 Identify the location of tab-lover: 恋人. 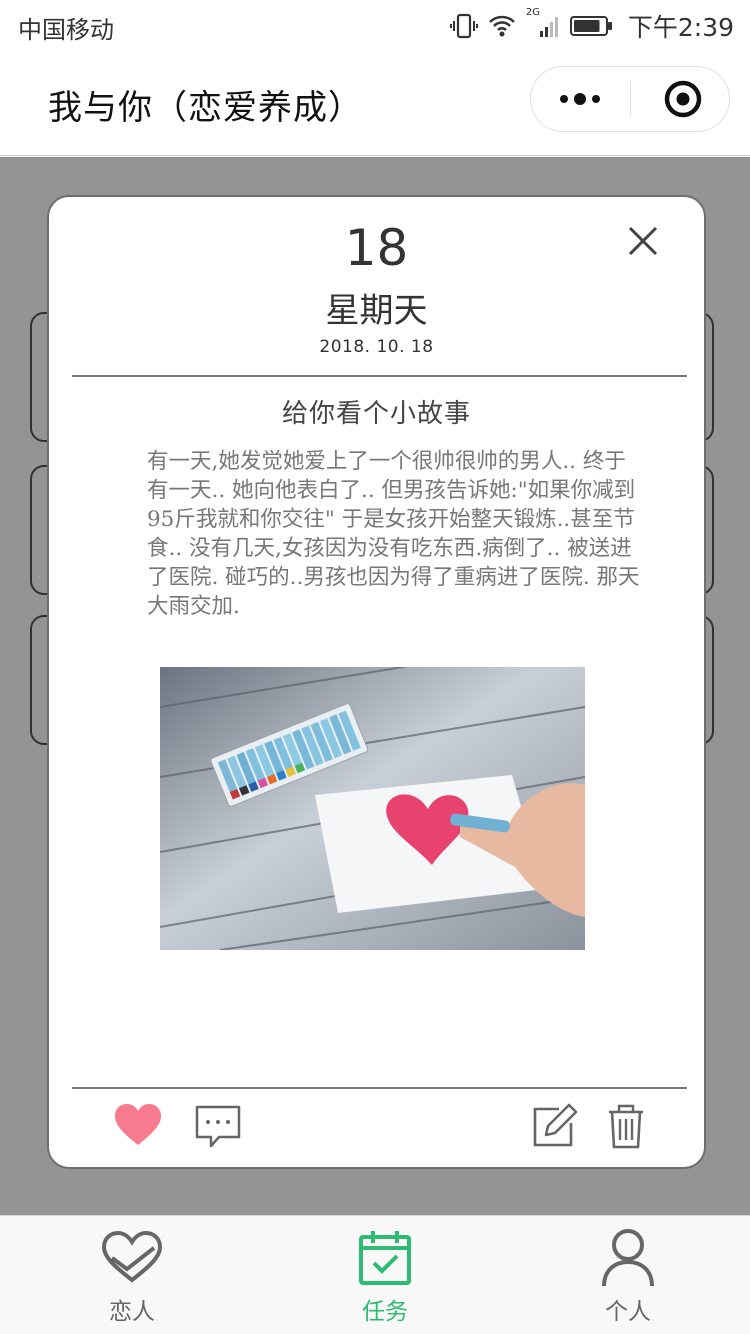
(132, 1275).